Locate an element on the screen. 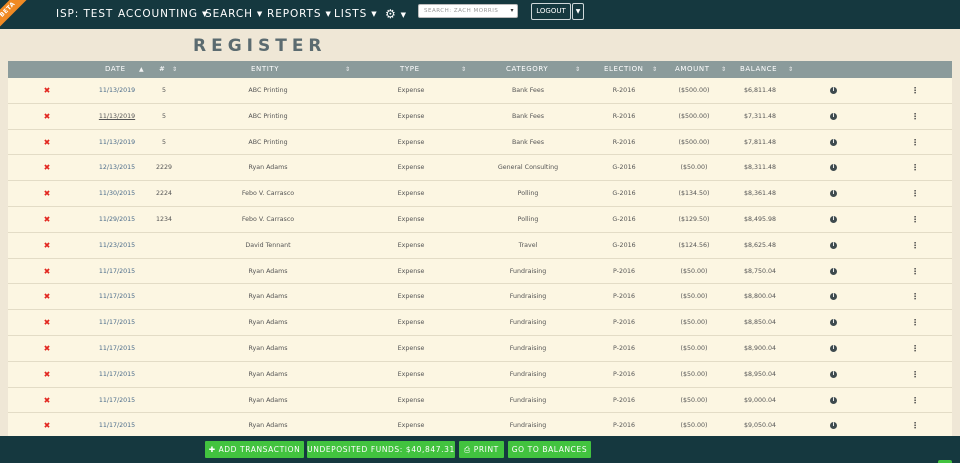  logout-dropdown-toggle: ▼ is located at coordinates (578, 11).